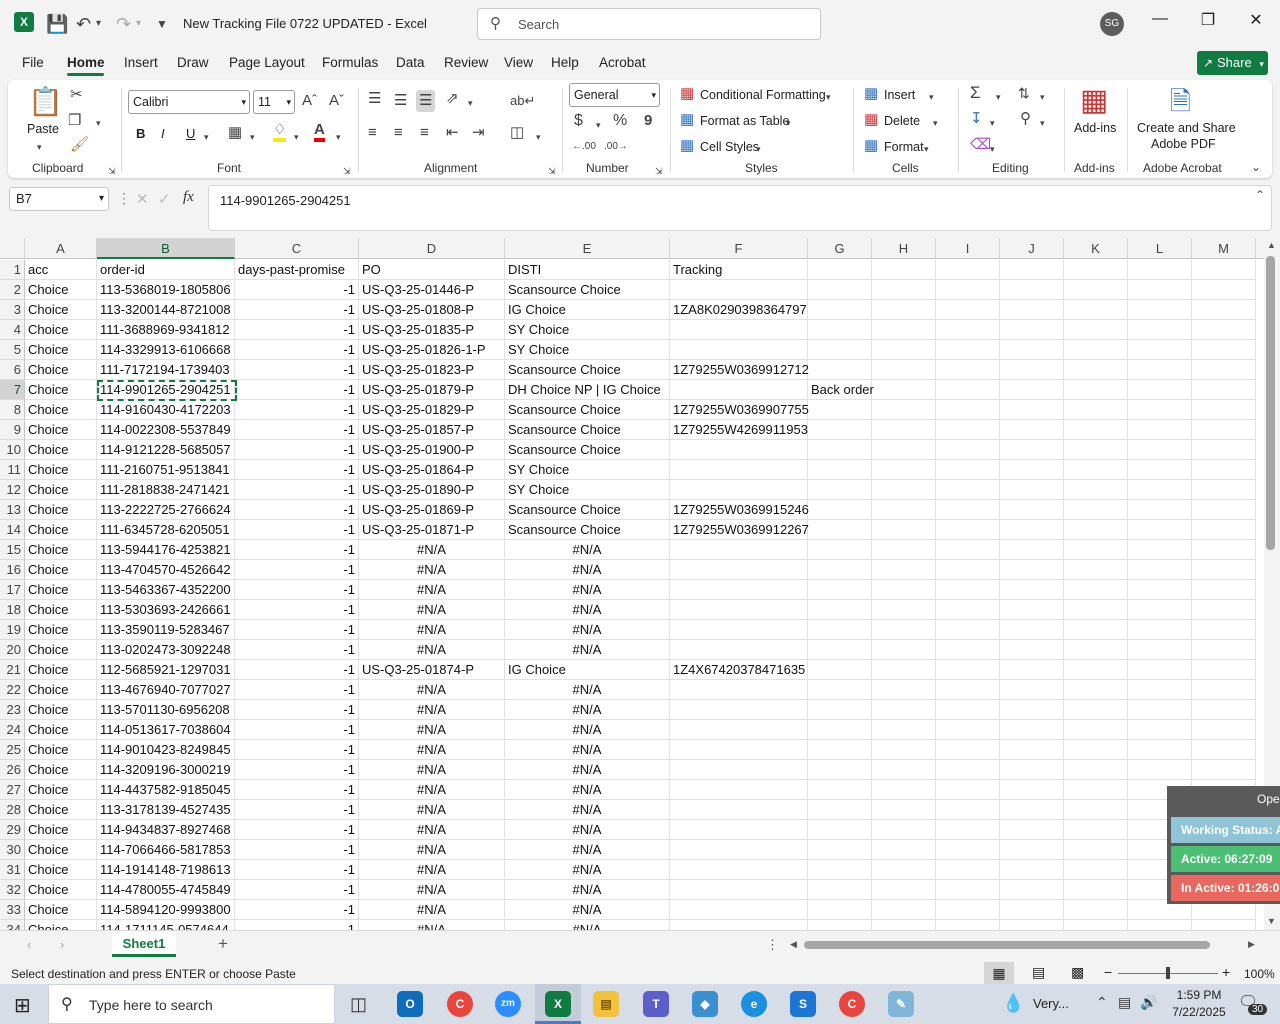 Image resolution: width=1280 pixels, height=1024 pixels. I want to click on cell-f10, so click(739, 450).